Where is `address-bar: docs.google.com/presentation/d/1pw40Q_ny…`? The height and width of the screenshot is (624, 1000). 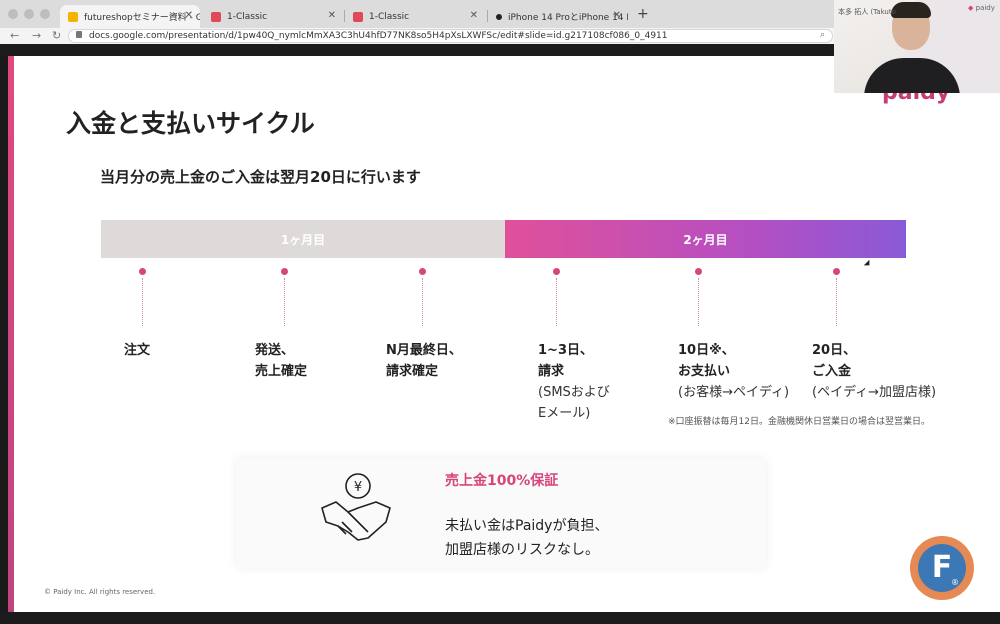 address-bar: docs.google.com/presentation/d/1pw40Q_ny… is located at coordinates (450, 36).